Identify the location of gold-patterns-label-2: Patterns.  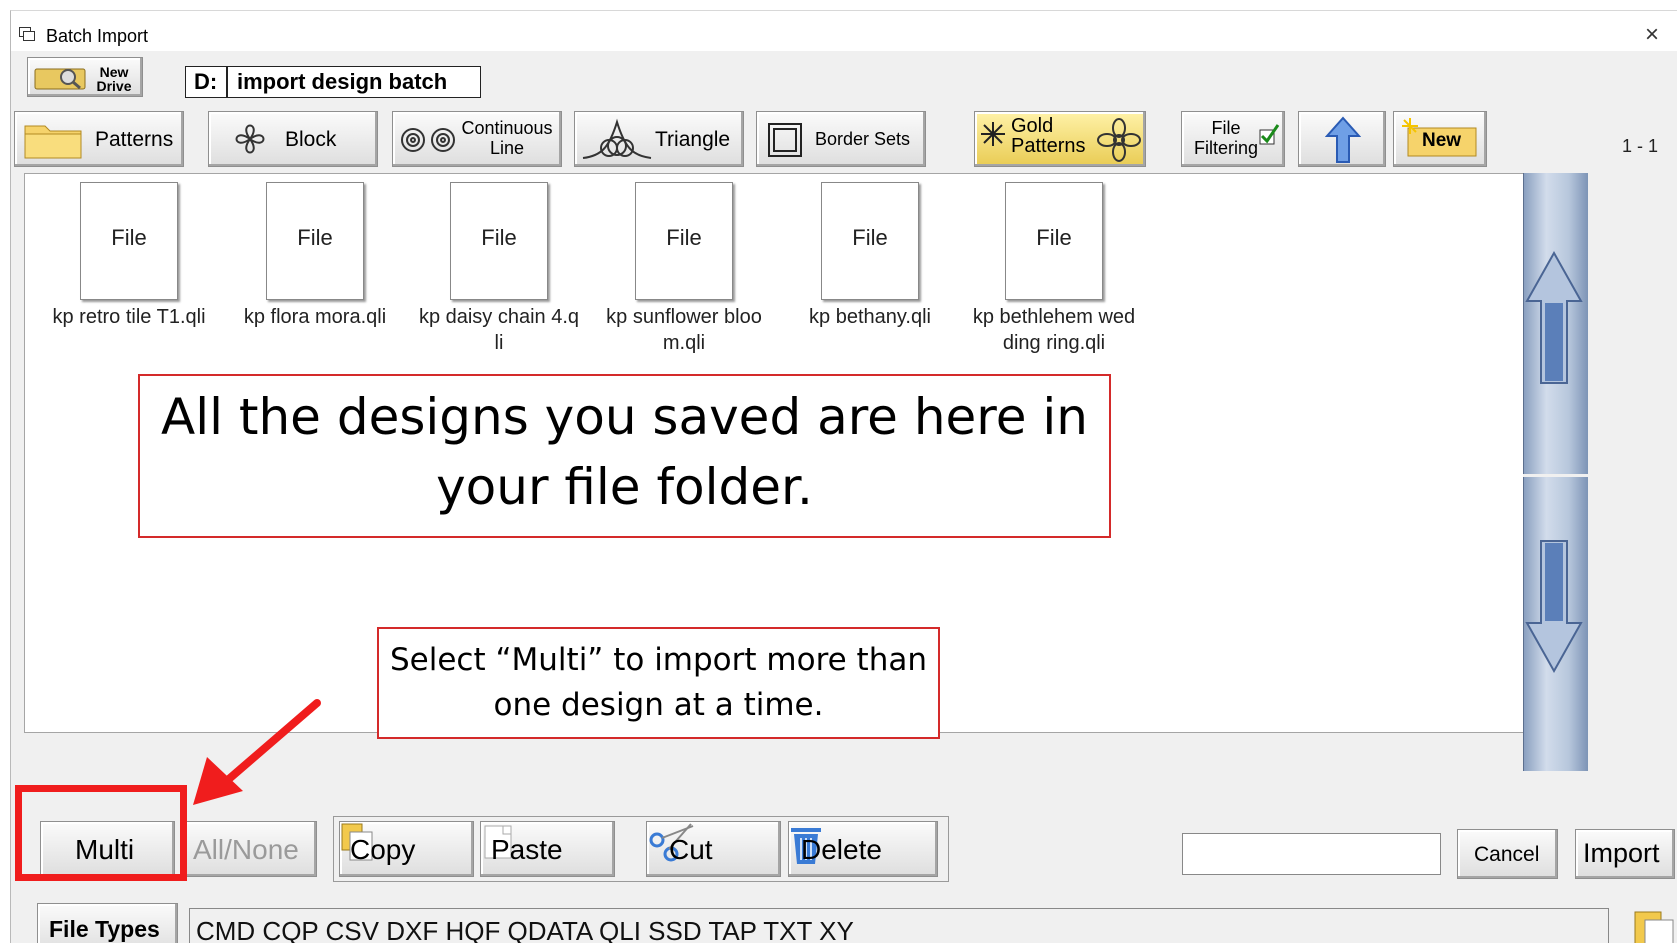
(1048, 146).